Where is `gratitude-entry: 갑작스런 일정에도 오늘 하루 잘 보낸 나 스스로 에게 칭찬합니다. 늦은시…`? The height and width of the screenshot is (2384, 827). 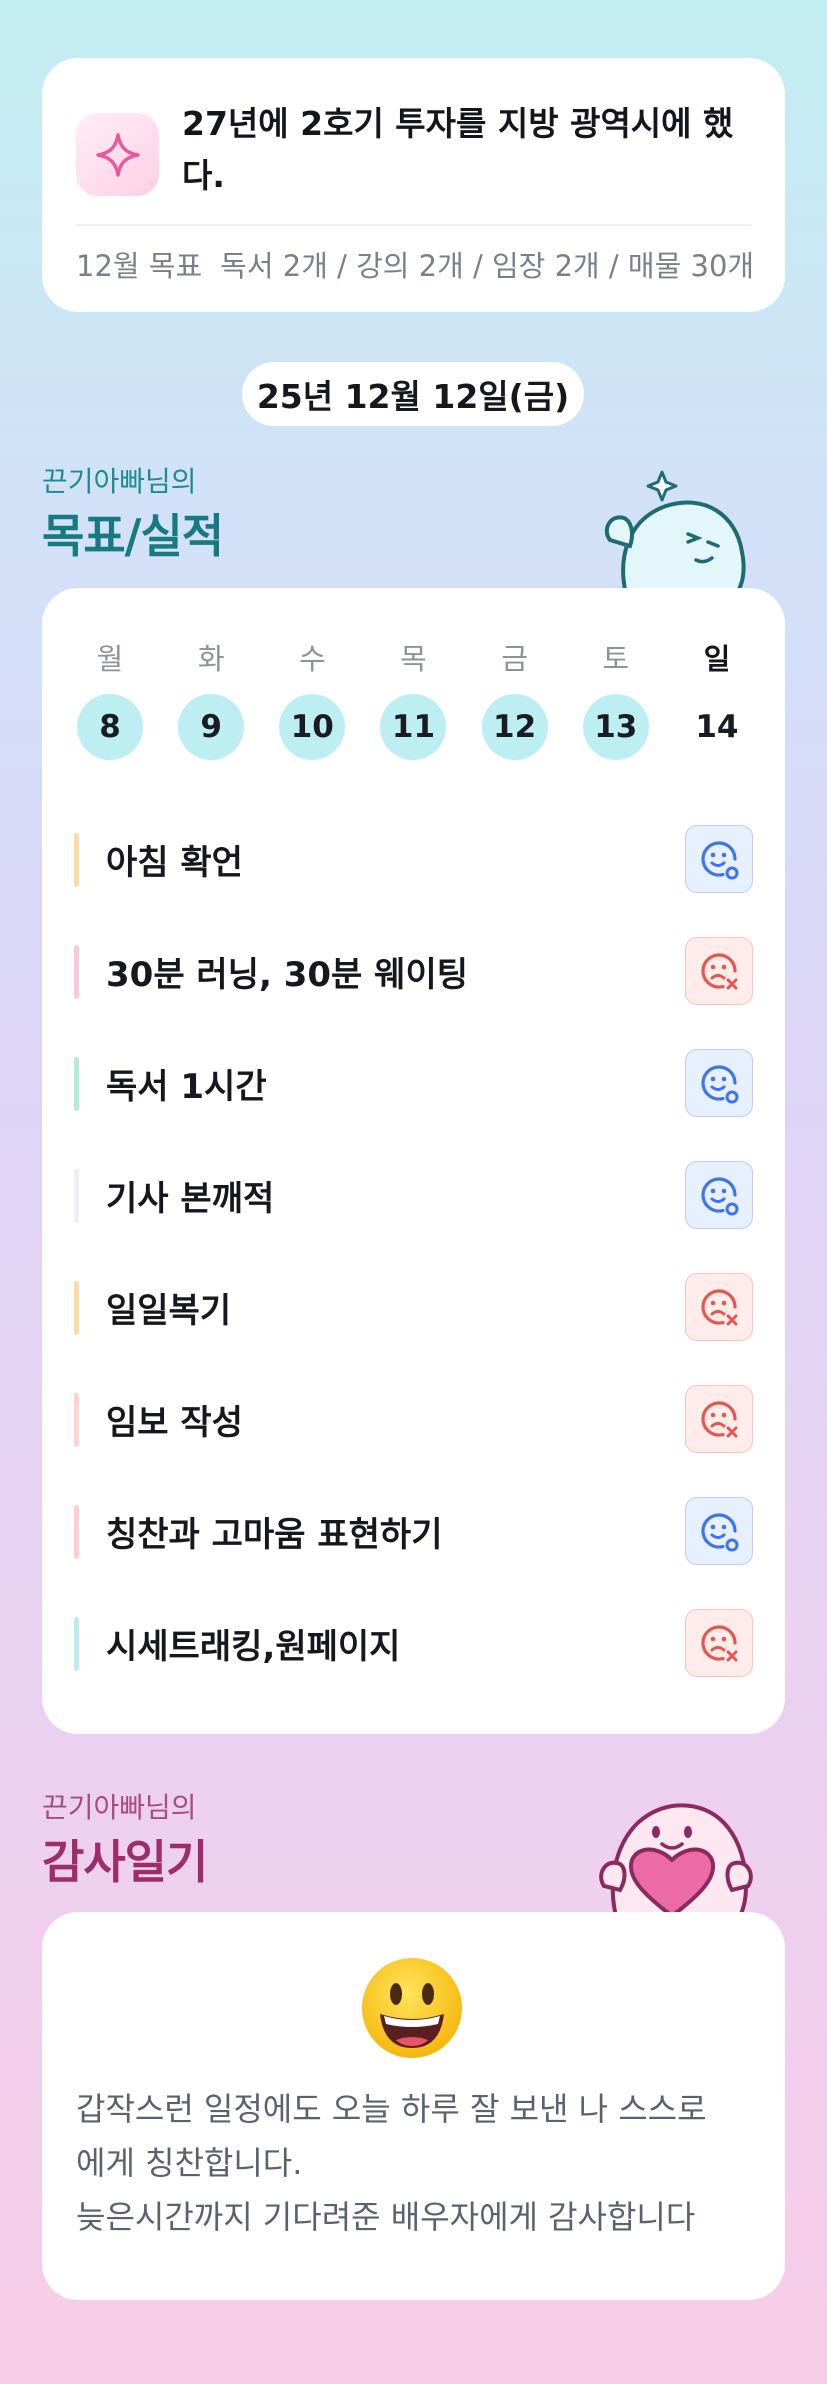
gratitude-entry: 갑작스런 일정에도 오늘 하루 잘 보낸 나 스스로 에게 칭찬합니다. 늦은시… is located at coordinates (415, 2163).